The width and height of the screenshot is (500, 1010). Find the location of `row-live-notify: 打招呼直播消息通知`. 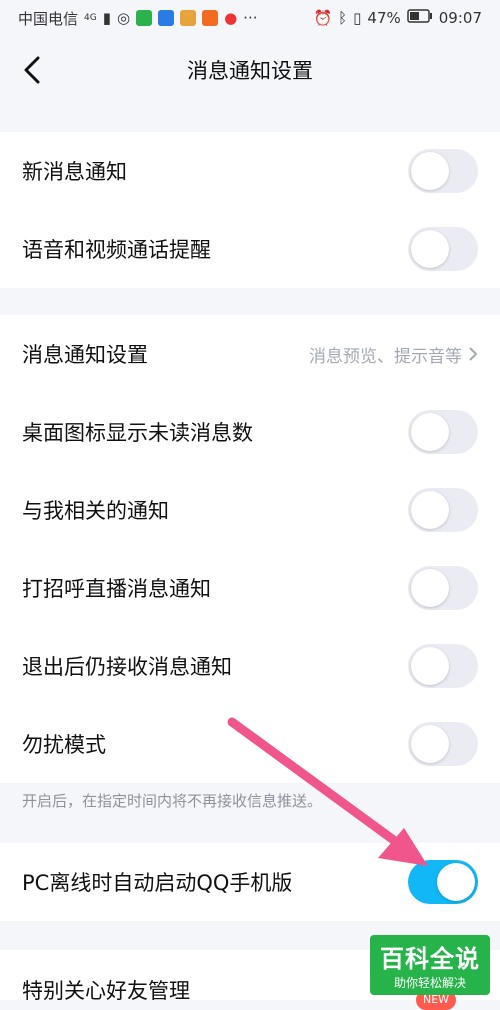

row-live-notify: 打招呼直播消息通知 is located at coordinates (250, 588).